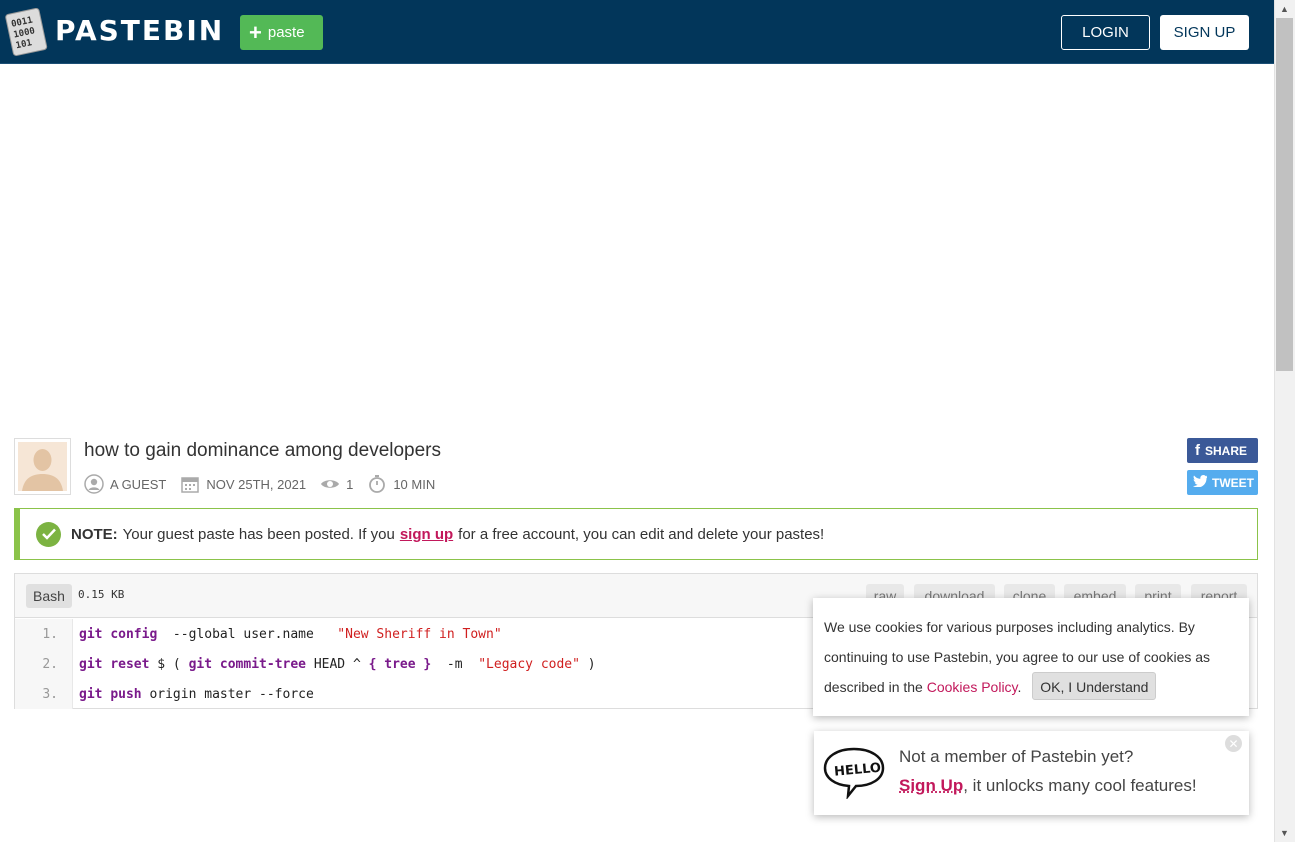 This screenshot has height=842, width=1295. Describe the element at coordinates (50, 664) in the screenshot. I see `line-number: 2.` at that location.